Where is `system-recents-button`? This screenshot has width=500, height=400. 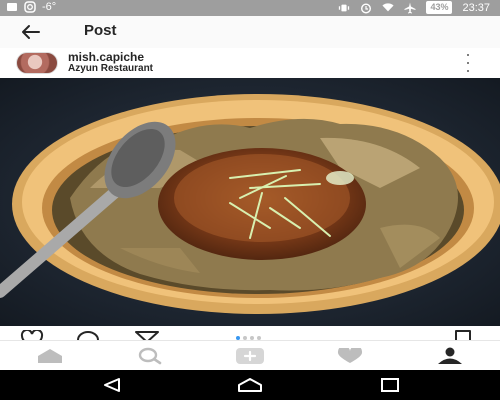
system-recents-button is located at coordinates (390, 385).